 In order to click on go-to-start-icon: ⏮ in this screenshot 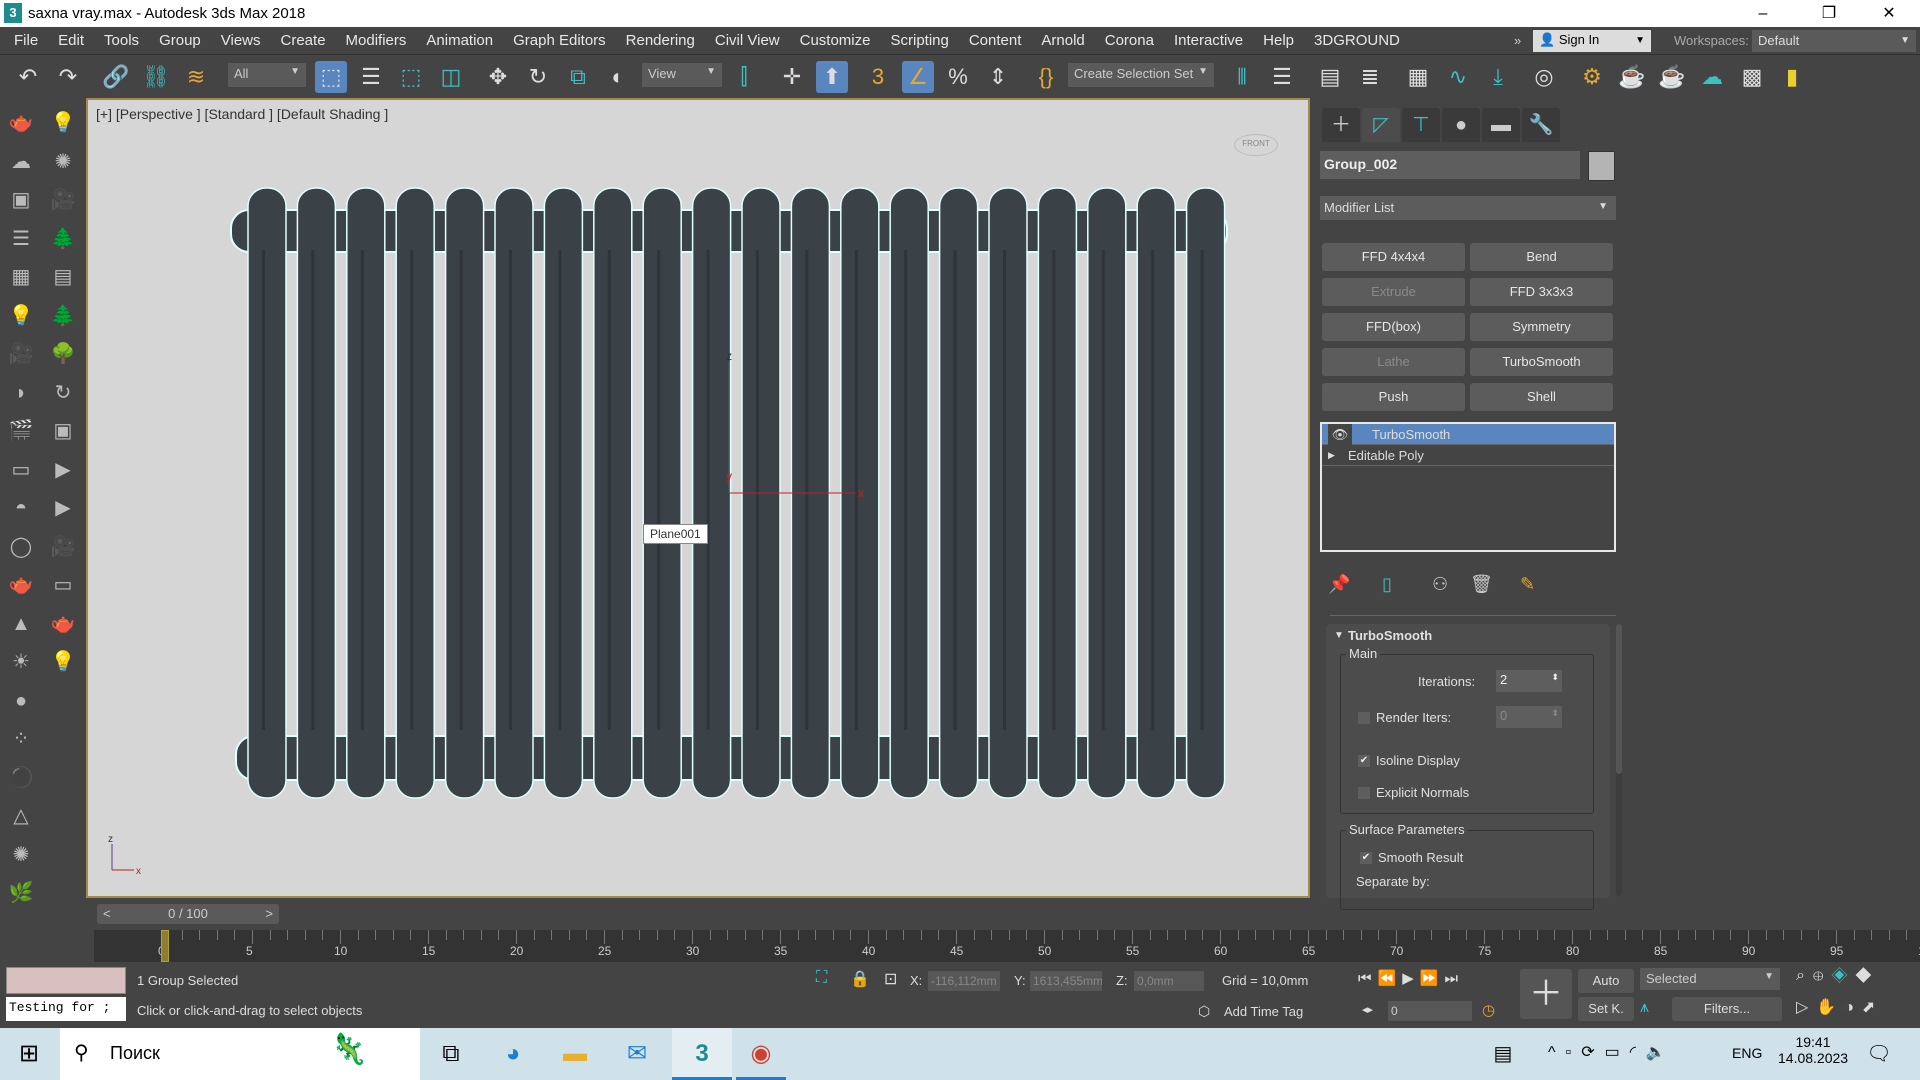, I will do `click(1368, 978)`.